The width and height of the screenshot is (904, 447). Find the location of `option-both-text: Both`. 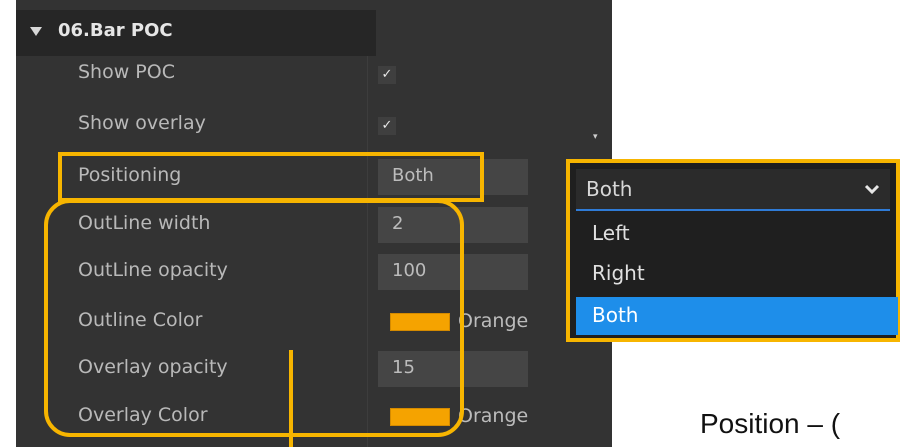

option-both-text: Both is located at coordinates (615, 315).